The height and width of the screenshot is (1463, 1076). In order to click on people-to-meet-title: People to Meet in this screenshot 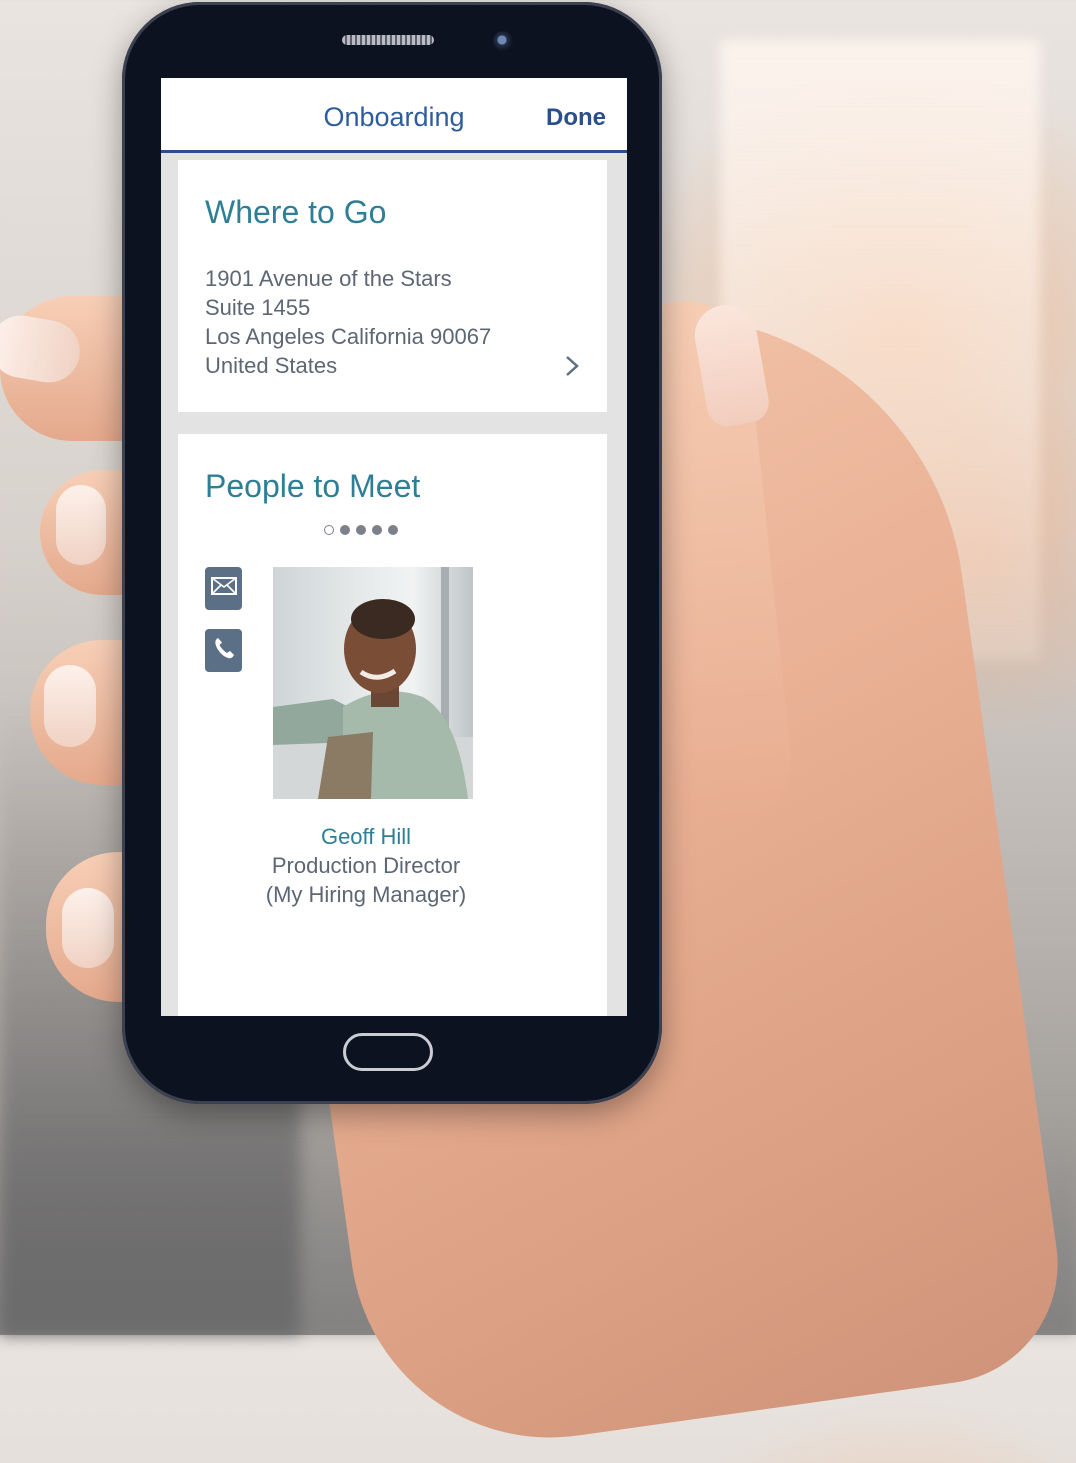, I will do `click(313, 486)`.